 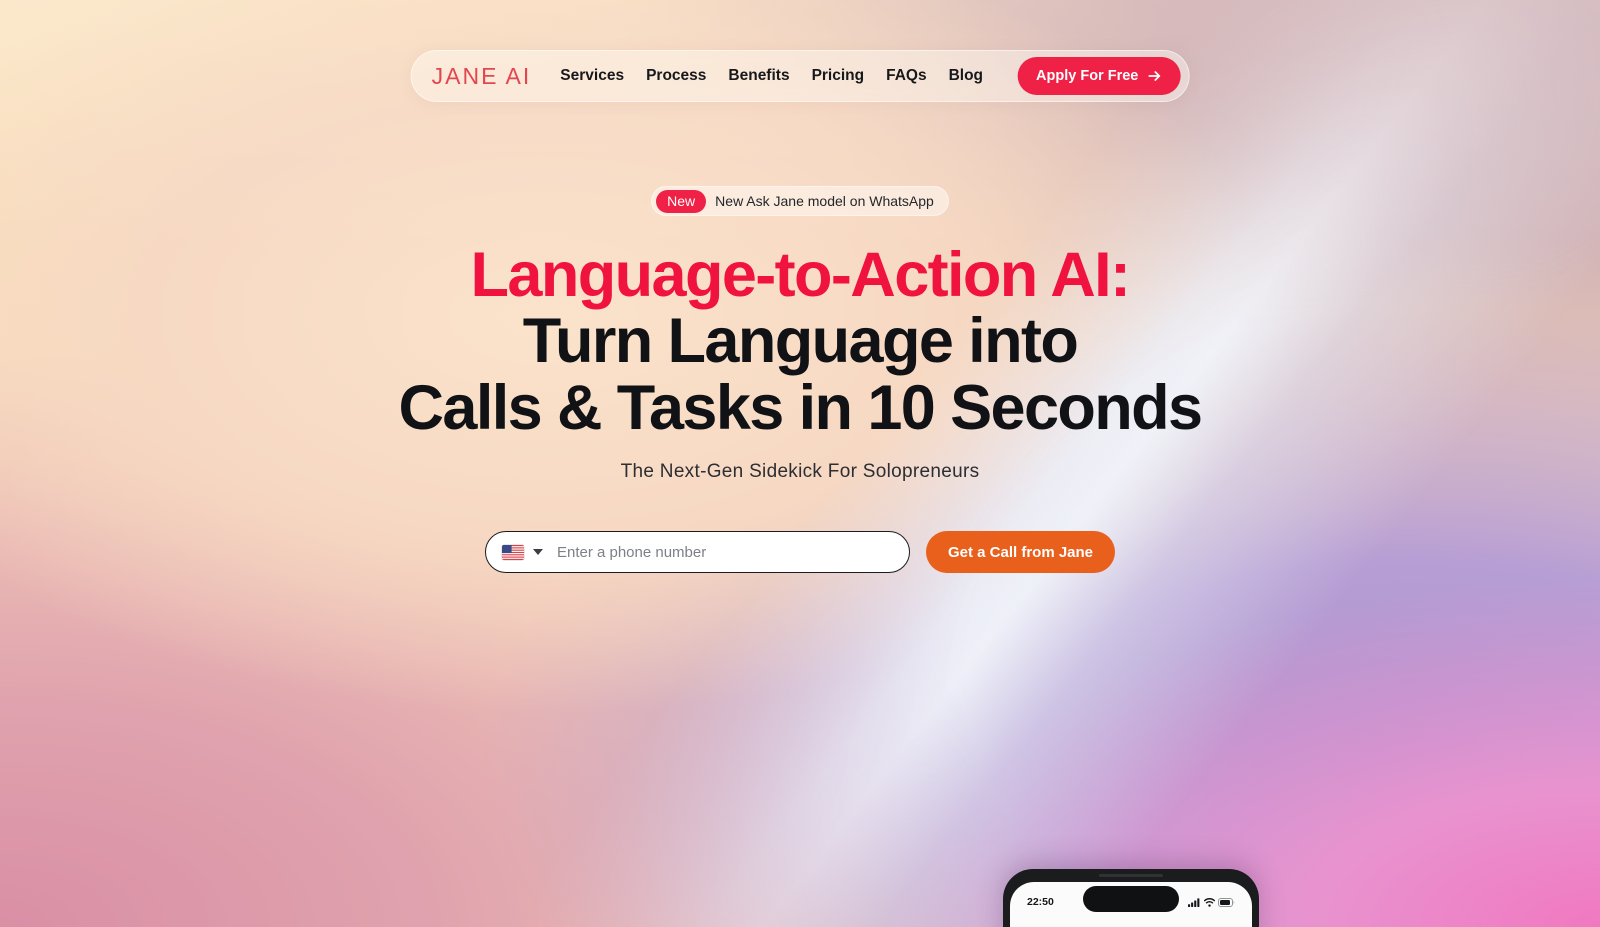 What do you see at coordinates (800, 275) in the screenshot?
I see `headline-line-1: Language-to-Action AI:` at bounding box center [800, 275].